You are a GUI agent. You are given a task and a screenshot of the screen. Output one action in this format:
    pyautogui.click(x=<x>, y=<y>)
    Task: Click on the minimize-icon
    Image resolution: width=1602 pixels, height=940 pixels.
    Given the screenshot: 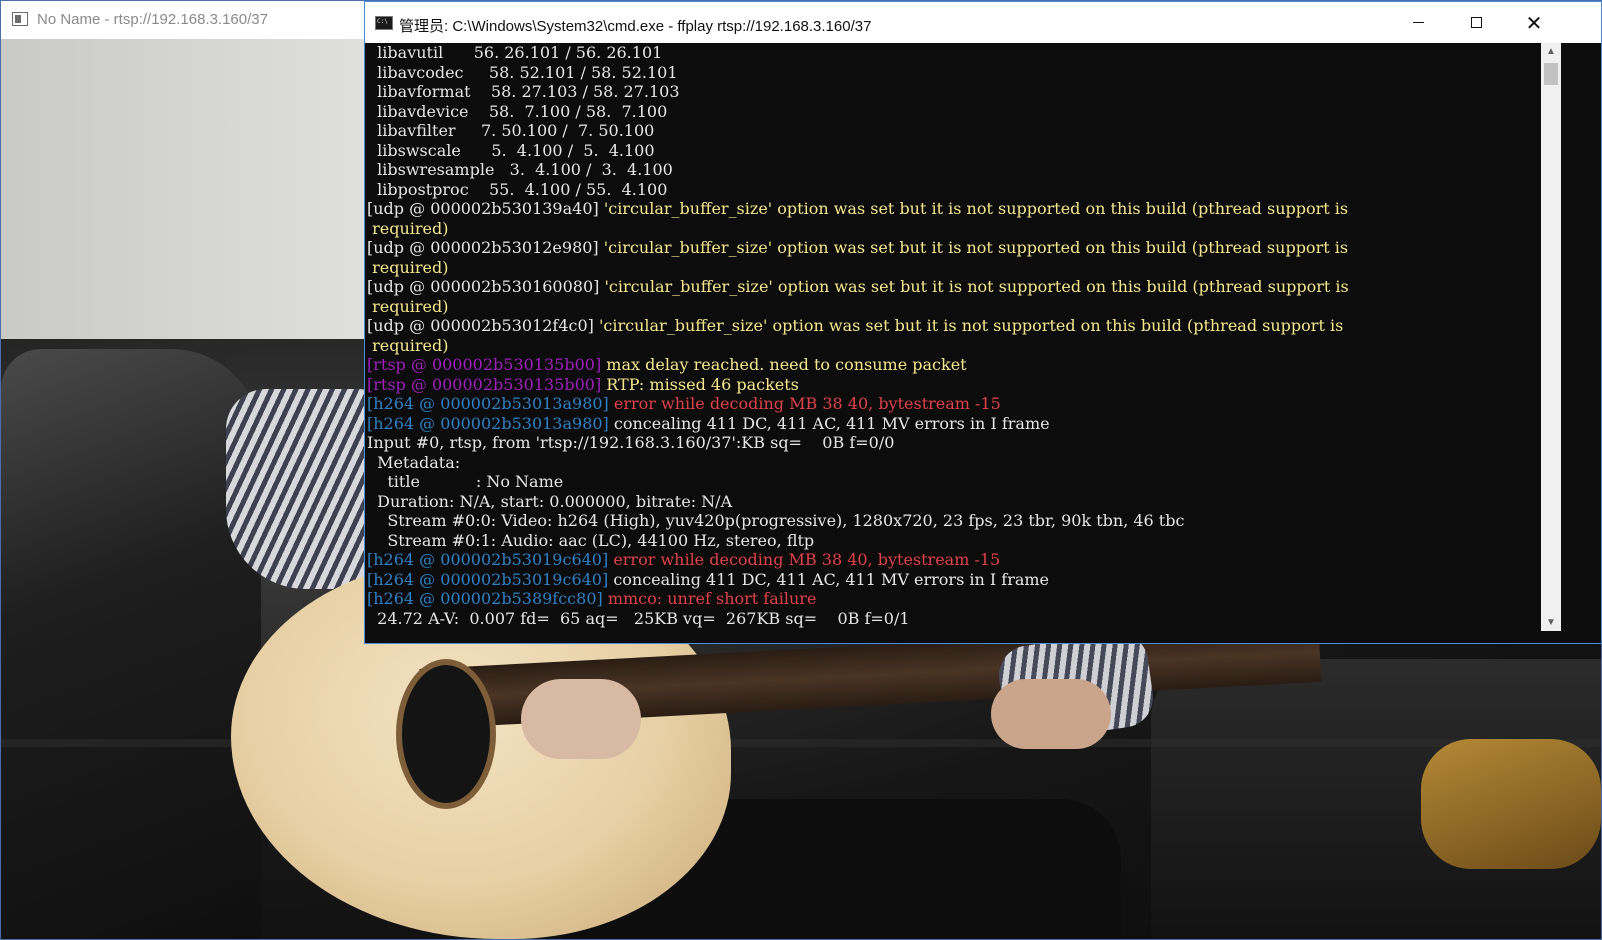 What is the action you would take?
    pyautogui.click(x=1418, y=22)
    